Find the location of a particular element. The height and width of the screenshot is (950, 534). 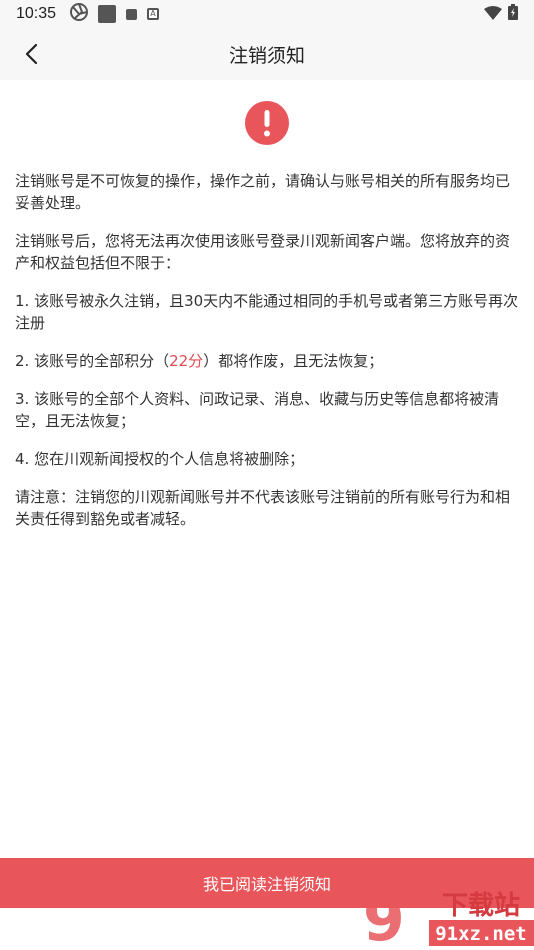

notice-item: 2. 该账号的全部积分（22分）都将作废，且无法恢复； is located at coordinates (268, 361).